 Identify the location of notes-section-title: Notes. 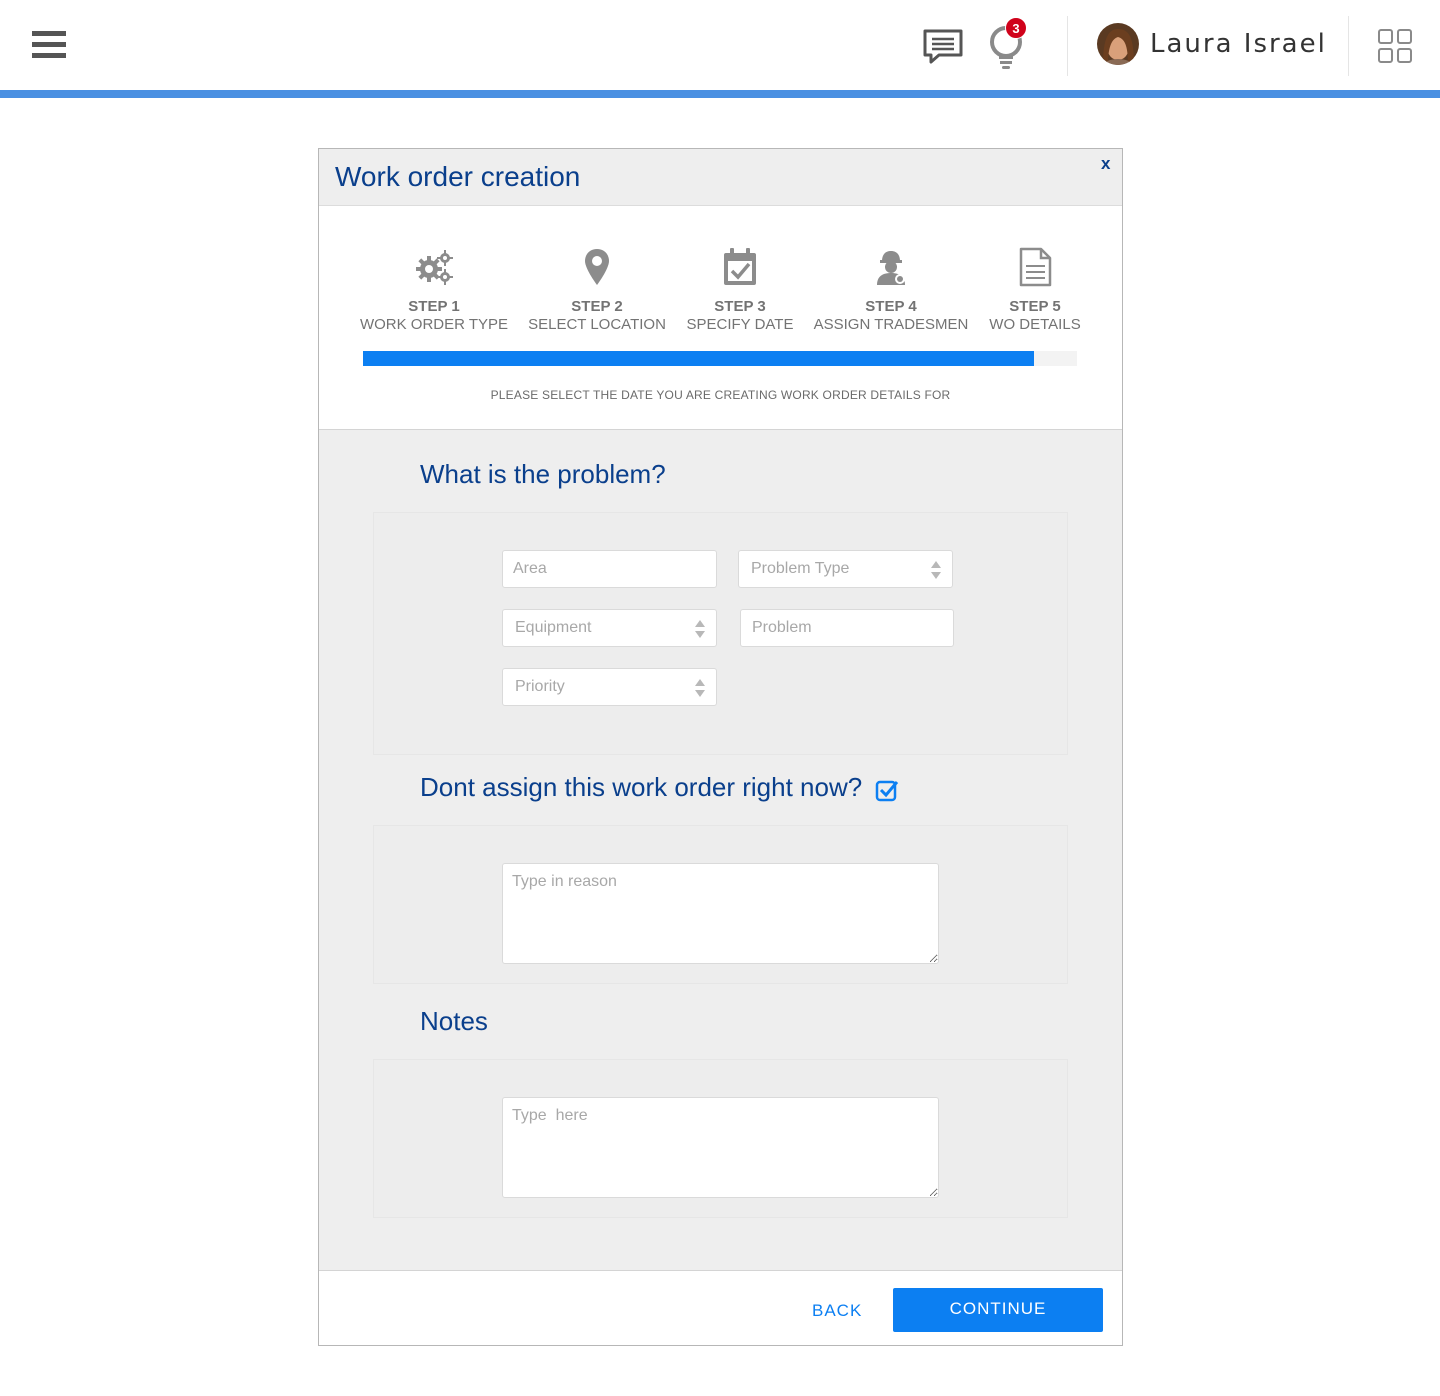
(454, 1021).